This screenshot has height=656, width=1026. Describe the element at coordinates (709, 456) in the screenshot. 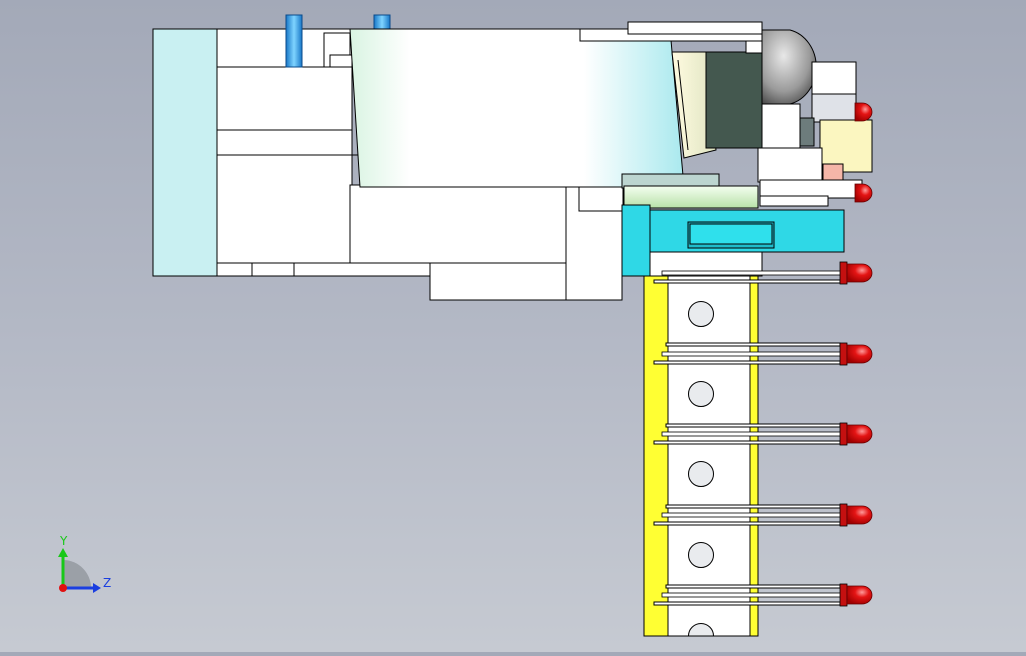

I see `strip-board` at that location.